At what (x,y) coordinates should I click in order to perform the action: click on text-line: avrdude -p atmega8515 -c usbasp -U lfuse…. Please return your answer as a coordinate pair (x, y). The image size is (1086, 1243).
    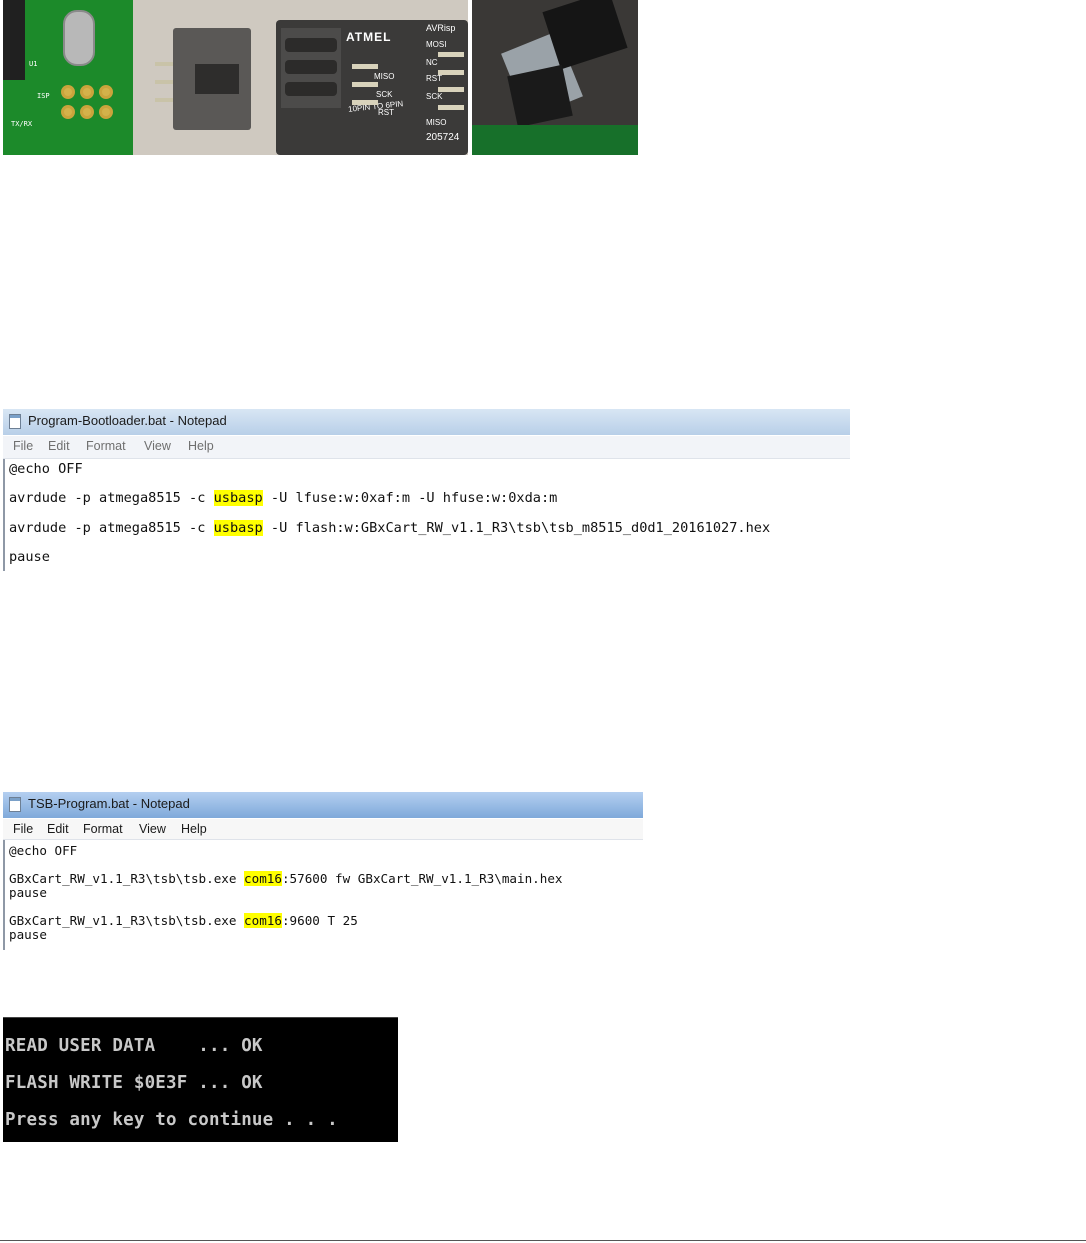
    Looking at the image, I should click on (283, 498).